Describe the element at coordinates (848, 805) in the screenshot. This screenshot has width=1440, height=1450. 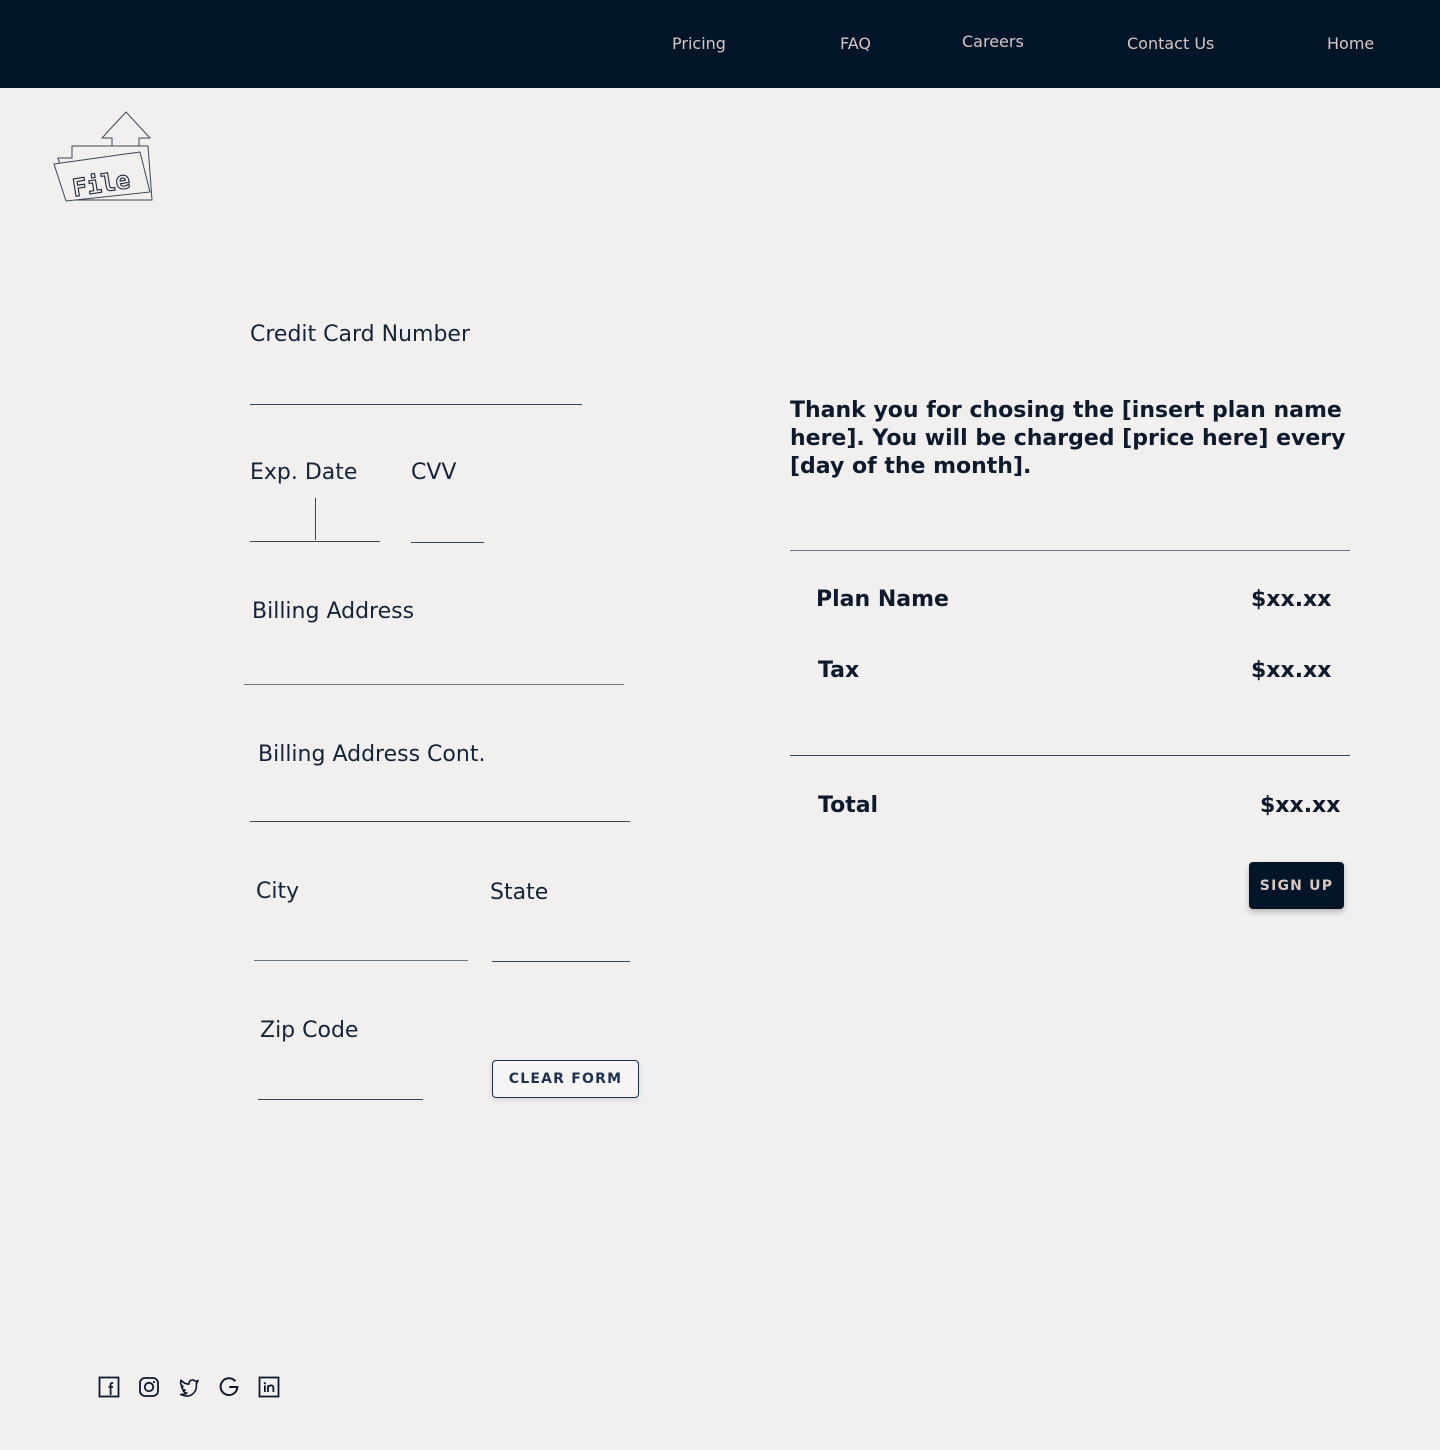
I see `total-label: Total` at that location.